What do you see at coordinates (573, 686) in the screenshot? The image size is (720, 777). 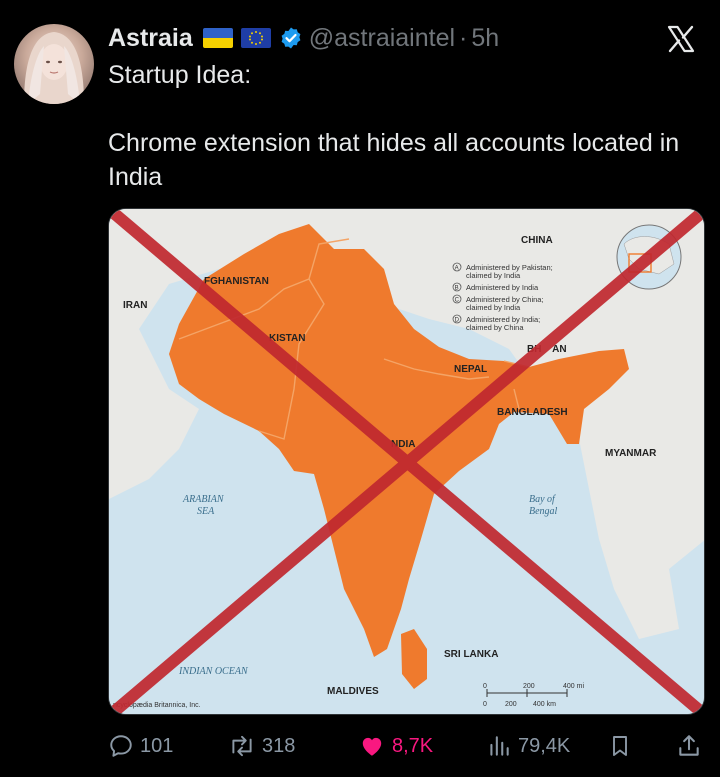 I see `svg-text: 400 mi` at bounding box center [573, 686].